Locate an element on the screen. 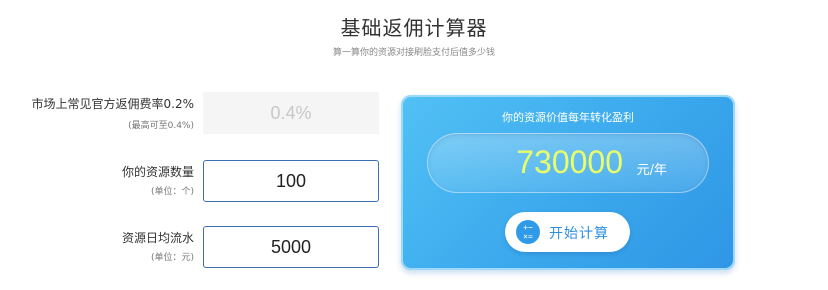 The height and width of the screenshot is (290, 828). resource-count-label: 你的资源数量 is located at coordinates (157, 172).